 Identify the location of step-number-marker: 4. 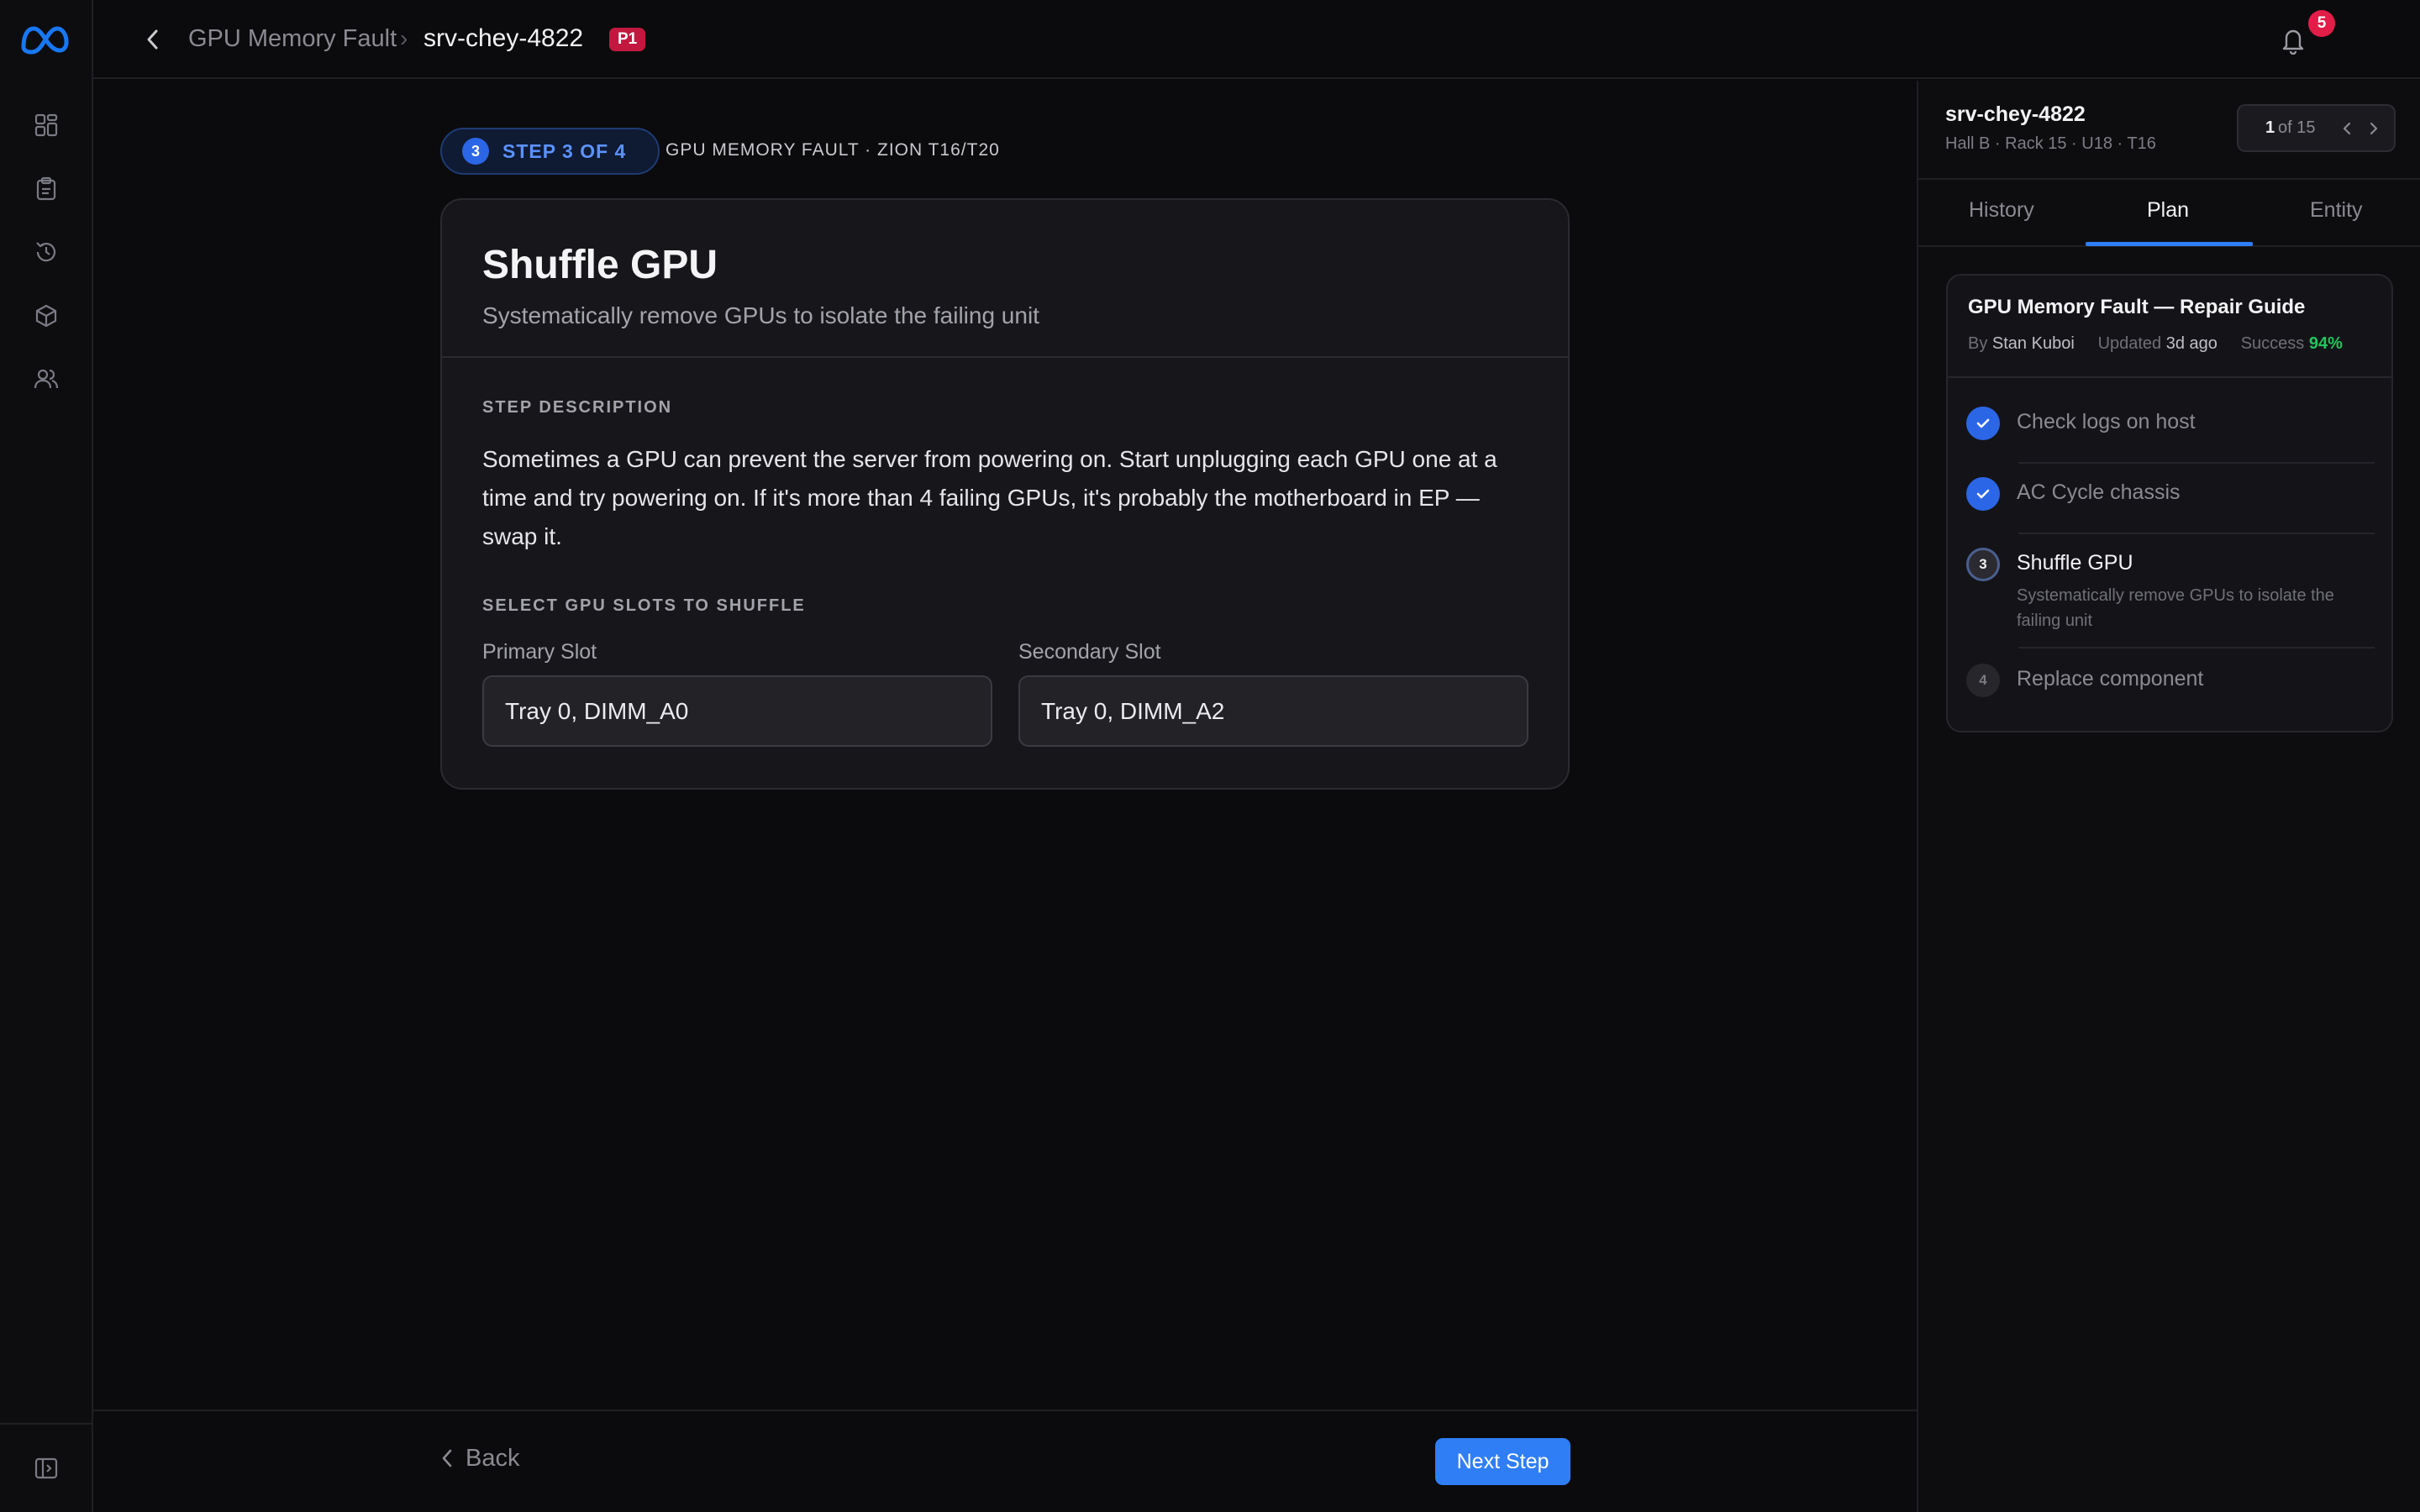
(1983, 680).